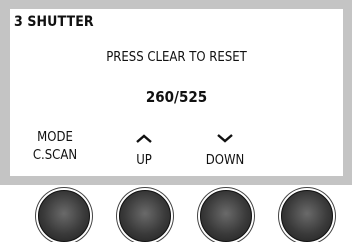 The width and height of the screenshot is (352, 242). I want to click on softkey-down-label: DOWN, so click(225, 149).